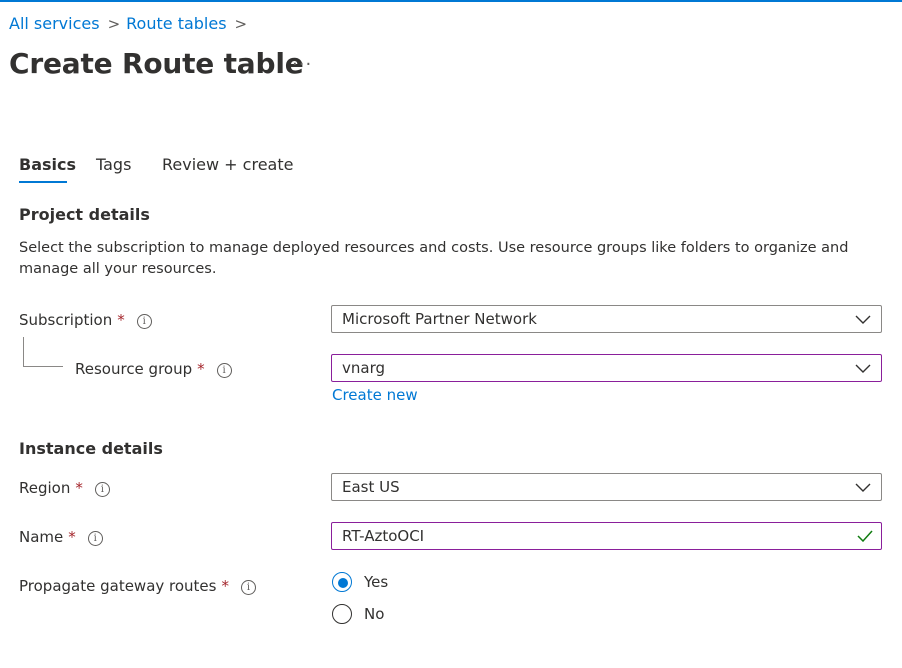 The height and width of the screenshot is (668, 902). I want to click on radio-circle, so click(342, 614).